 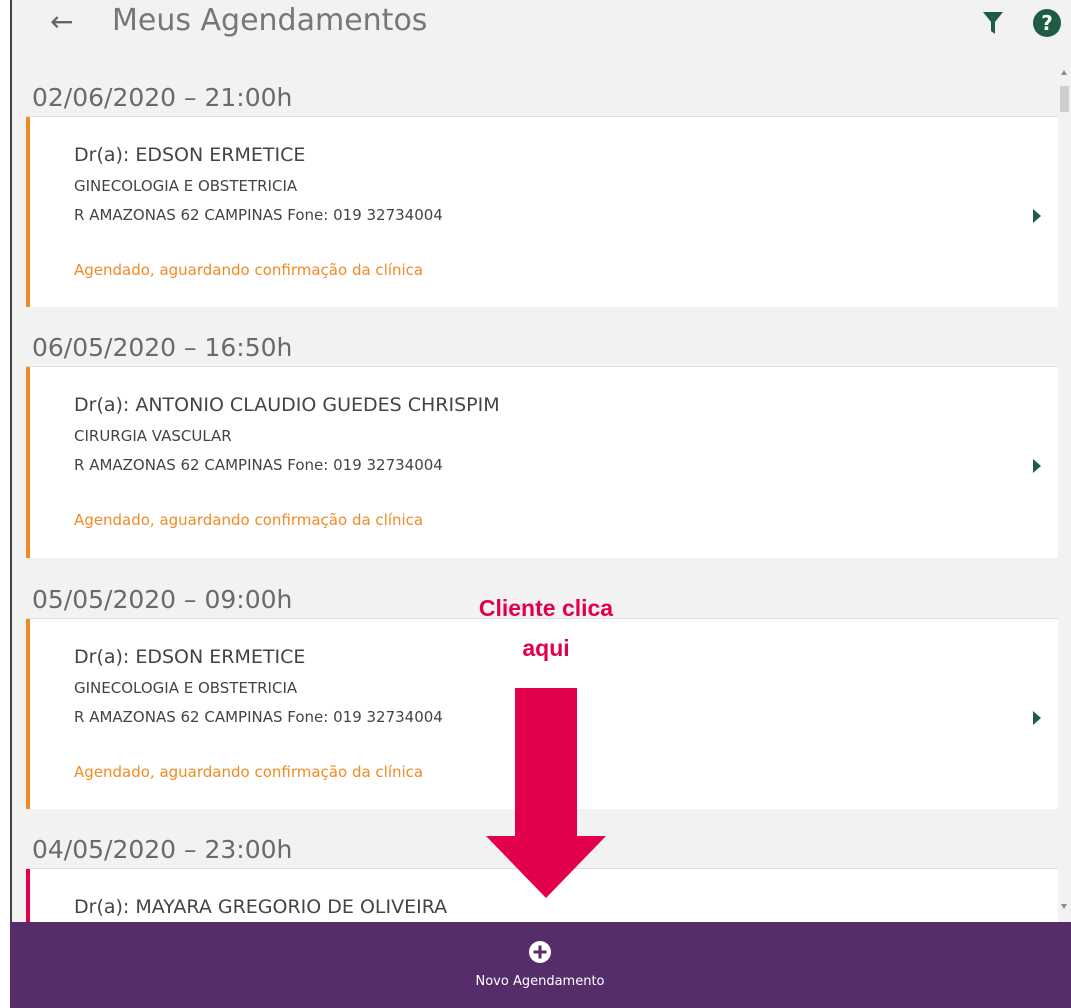 What do you see at coordinates (546, 648) in the screenshot?
I see `annotation-line-2: aqui` at bounding box center [546, 648].